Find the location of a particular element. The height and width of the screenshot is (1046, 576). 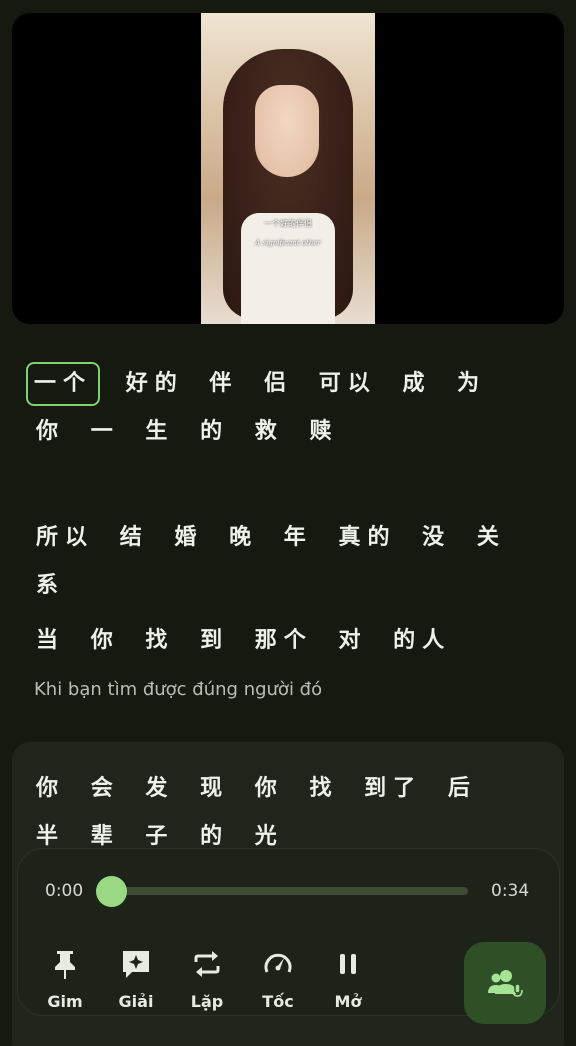

lyric-translation: Khi bạn tìm được đúng người đó is located at coordinates (178, 689).